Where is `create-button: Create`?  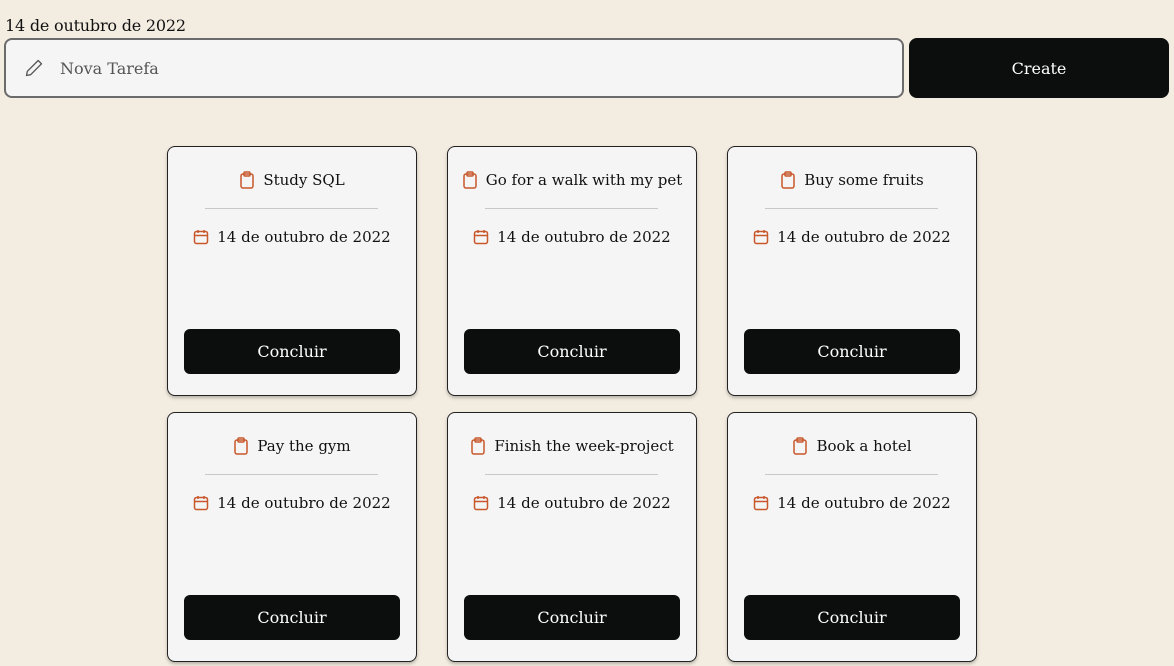 create-button: Create is located at coordinates (1039, 68).